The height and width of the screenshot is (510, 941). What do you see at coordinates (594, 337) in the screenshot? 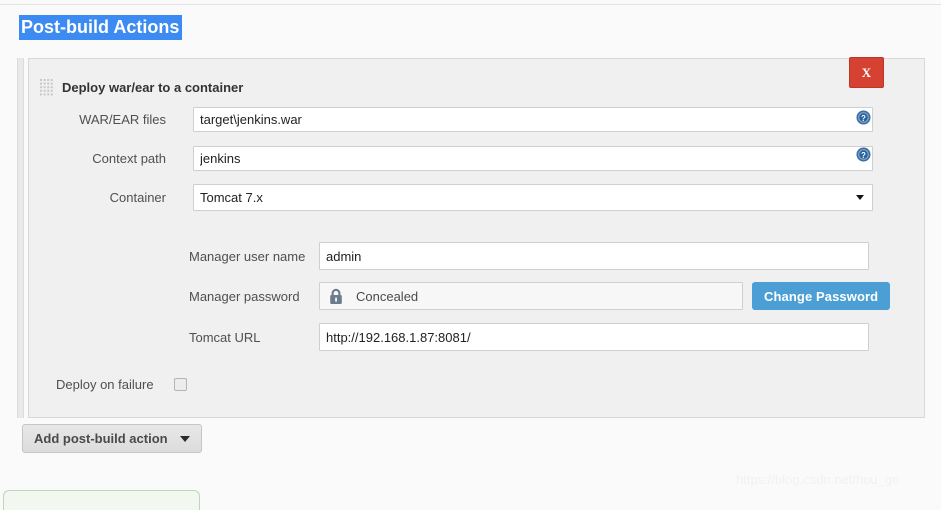
I see `tomcat-url-input` at bounding box center [594, 337].